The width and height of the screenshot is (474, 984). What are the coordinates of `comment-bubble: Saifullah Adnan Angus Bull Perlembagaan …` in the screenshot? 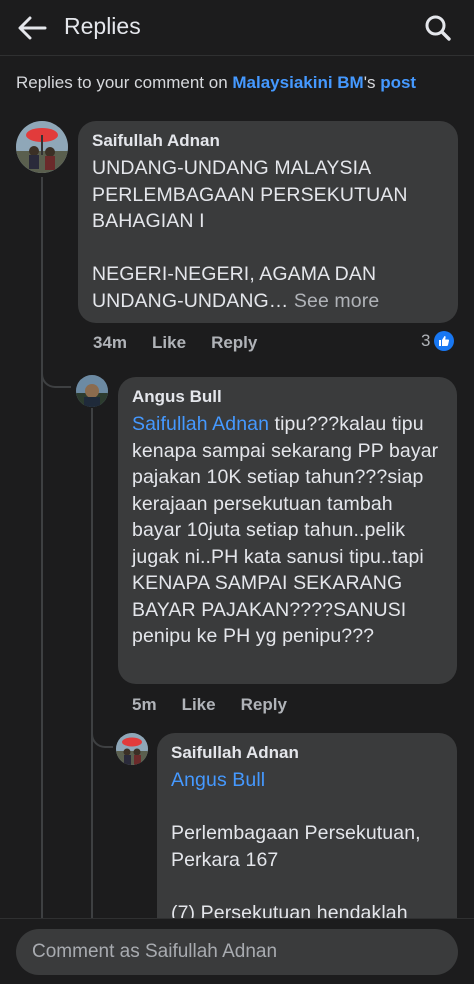 It's located at (307, 833).